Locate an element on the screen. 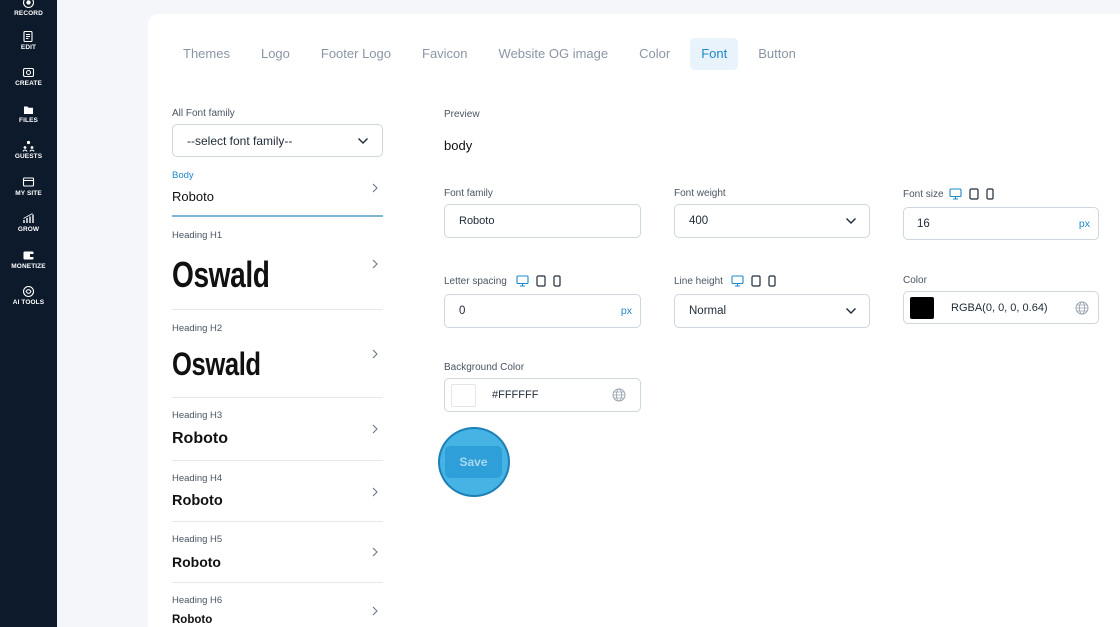 The image size is (1120, 627). background-color-swatch is located at coordinates (463, 395).